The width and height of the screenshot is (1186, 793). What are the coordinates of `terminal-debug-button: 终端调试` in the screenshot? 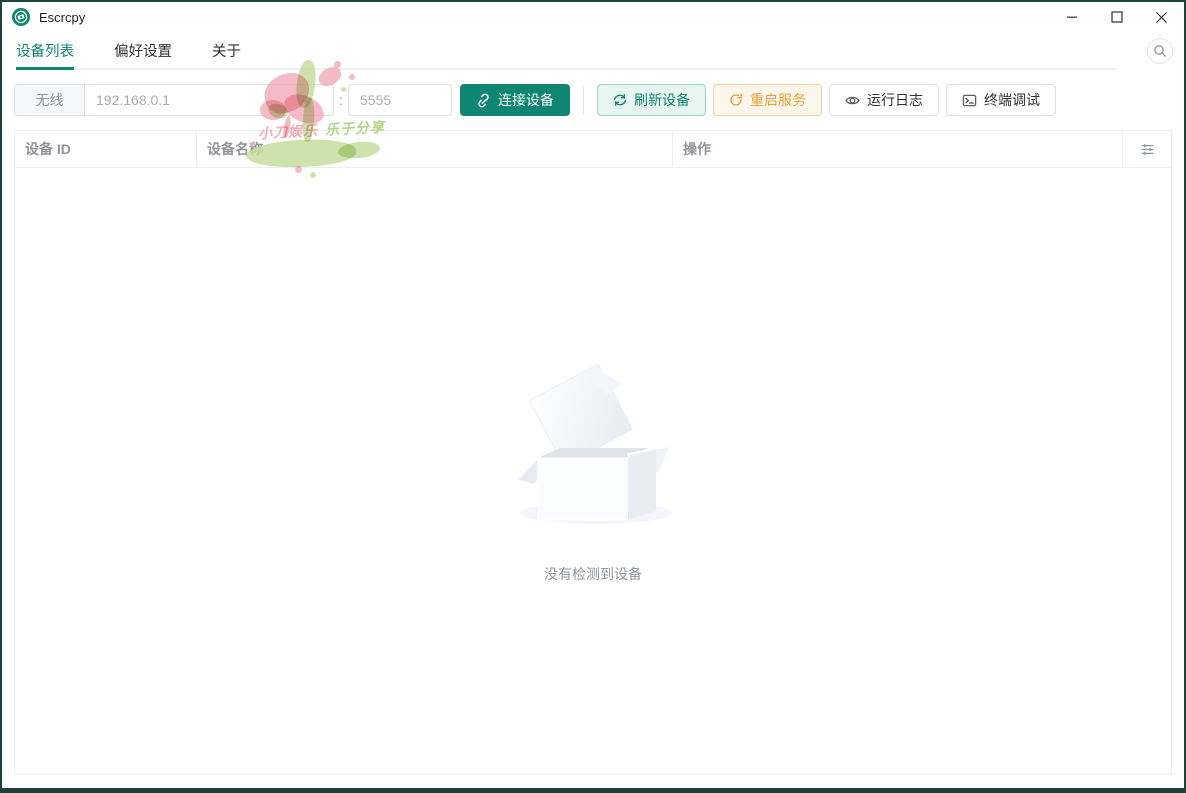 It's located at (1001, 100).